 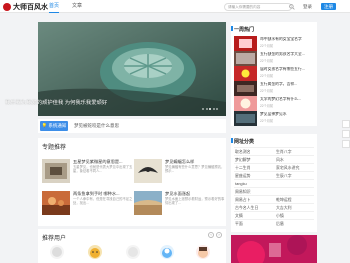 What do you see at coordinates (258, 7) in the screenshot?
I see `search-input: 请输入你需要的内容` at bounding box center [258, 7].